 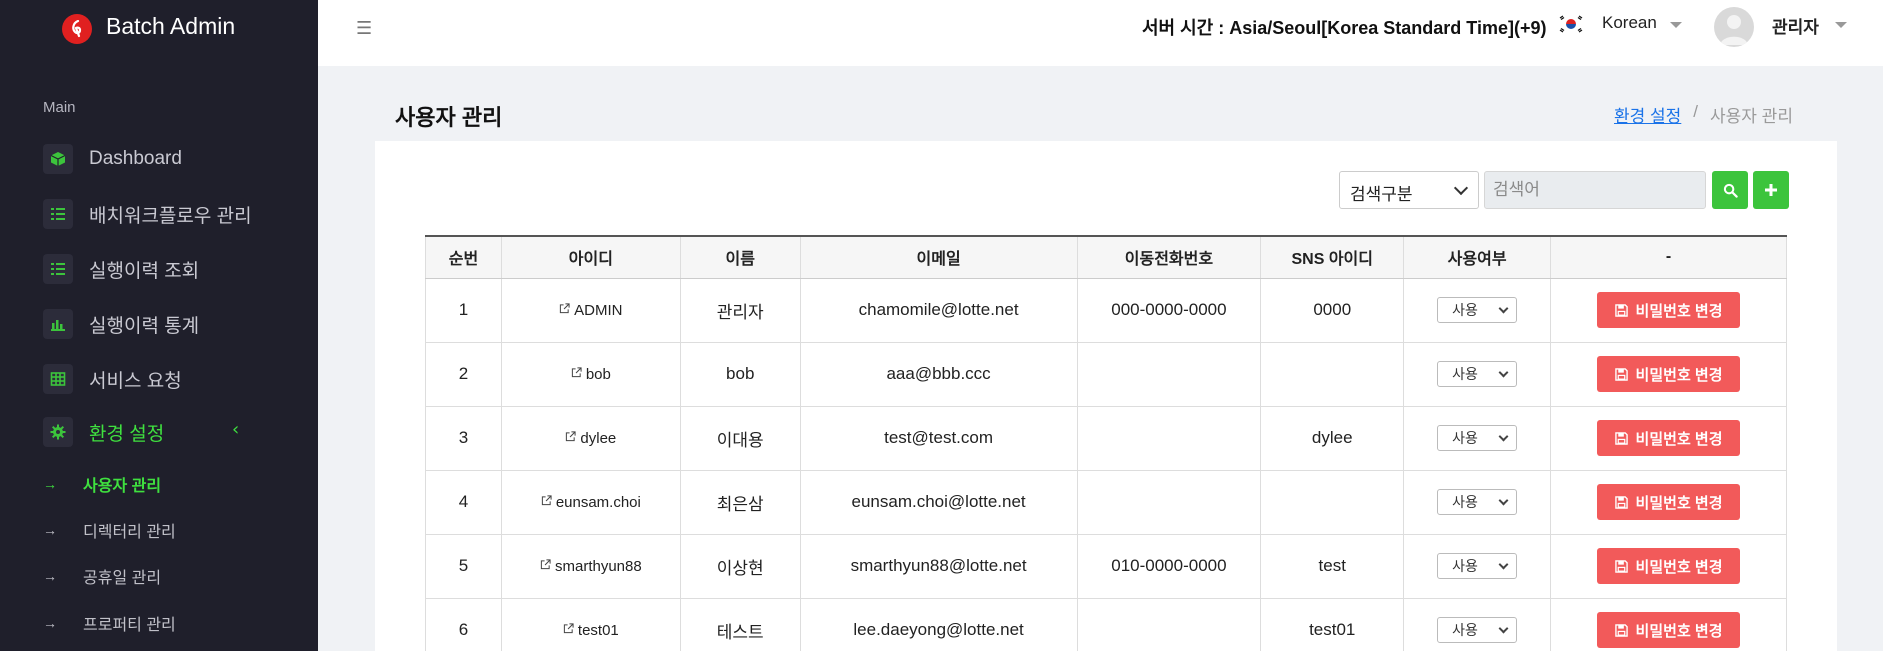 What do you see at coordinates (122, 578) in the screenshot?
I see `sidebar-subitem-label: 공휴일 관리` at bounding box center [122, 578].